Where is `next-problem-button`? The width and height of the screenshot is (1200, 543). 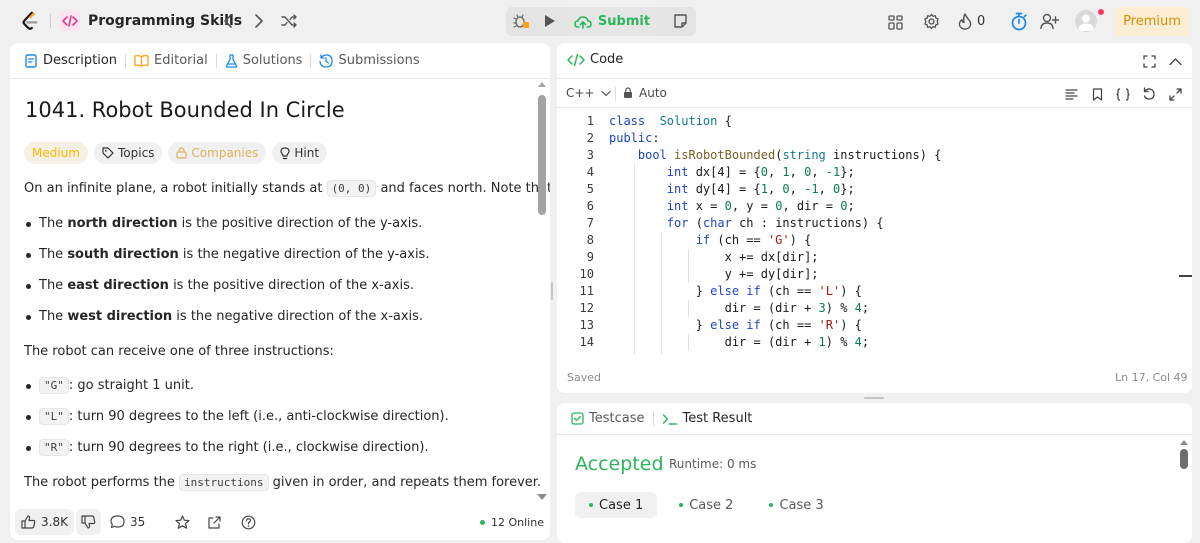
next-problem-button is located at coordinates (259, 21).